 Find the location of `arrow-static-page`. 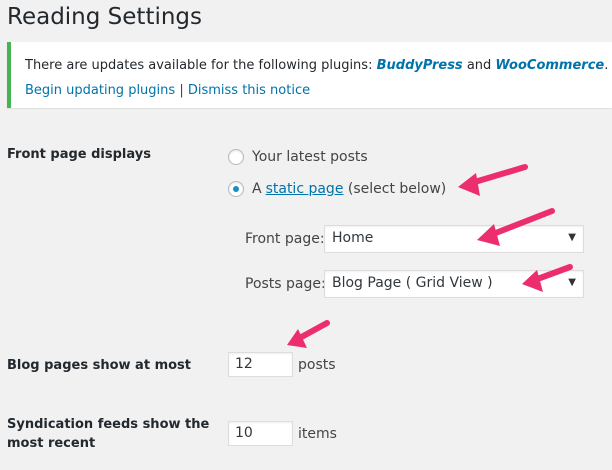

arrow-static-page is located at coordinates (493, 180).